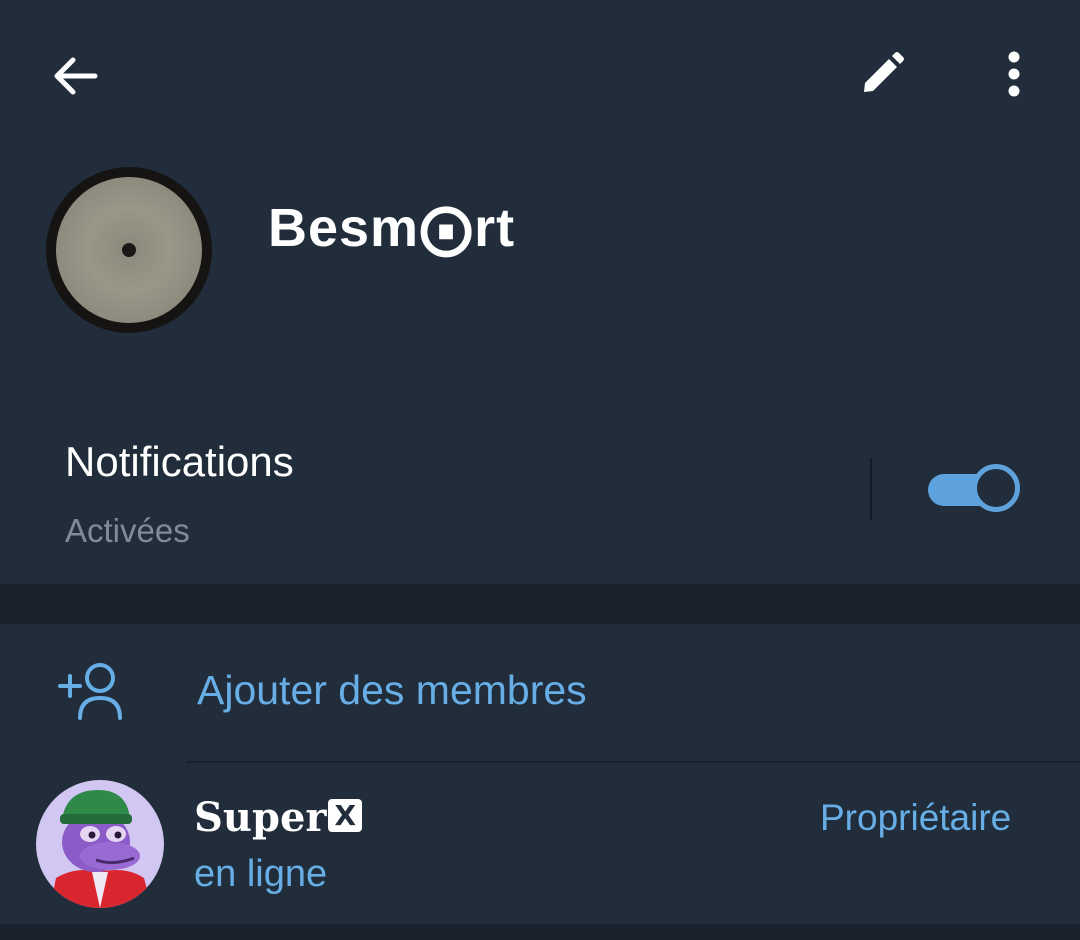 Image resolution: width=1080 pixels, height=940 pixels. I want to click on group-avatar, so click(129, 250).